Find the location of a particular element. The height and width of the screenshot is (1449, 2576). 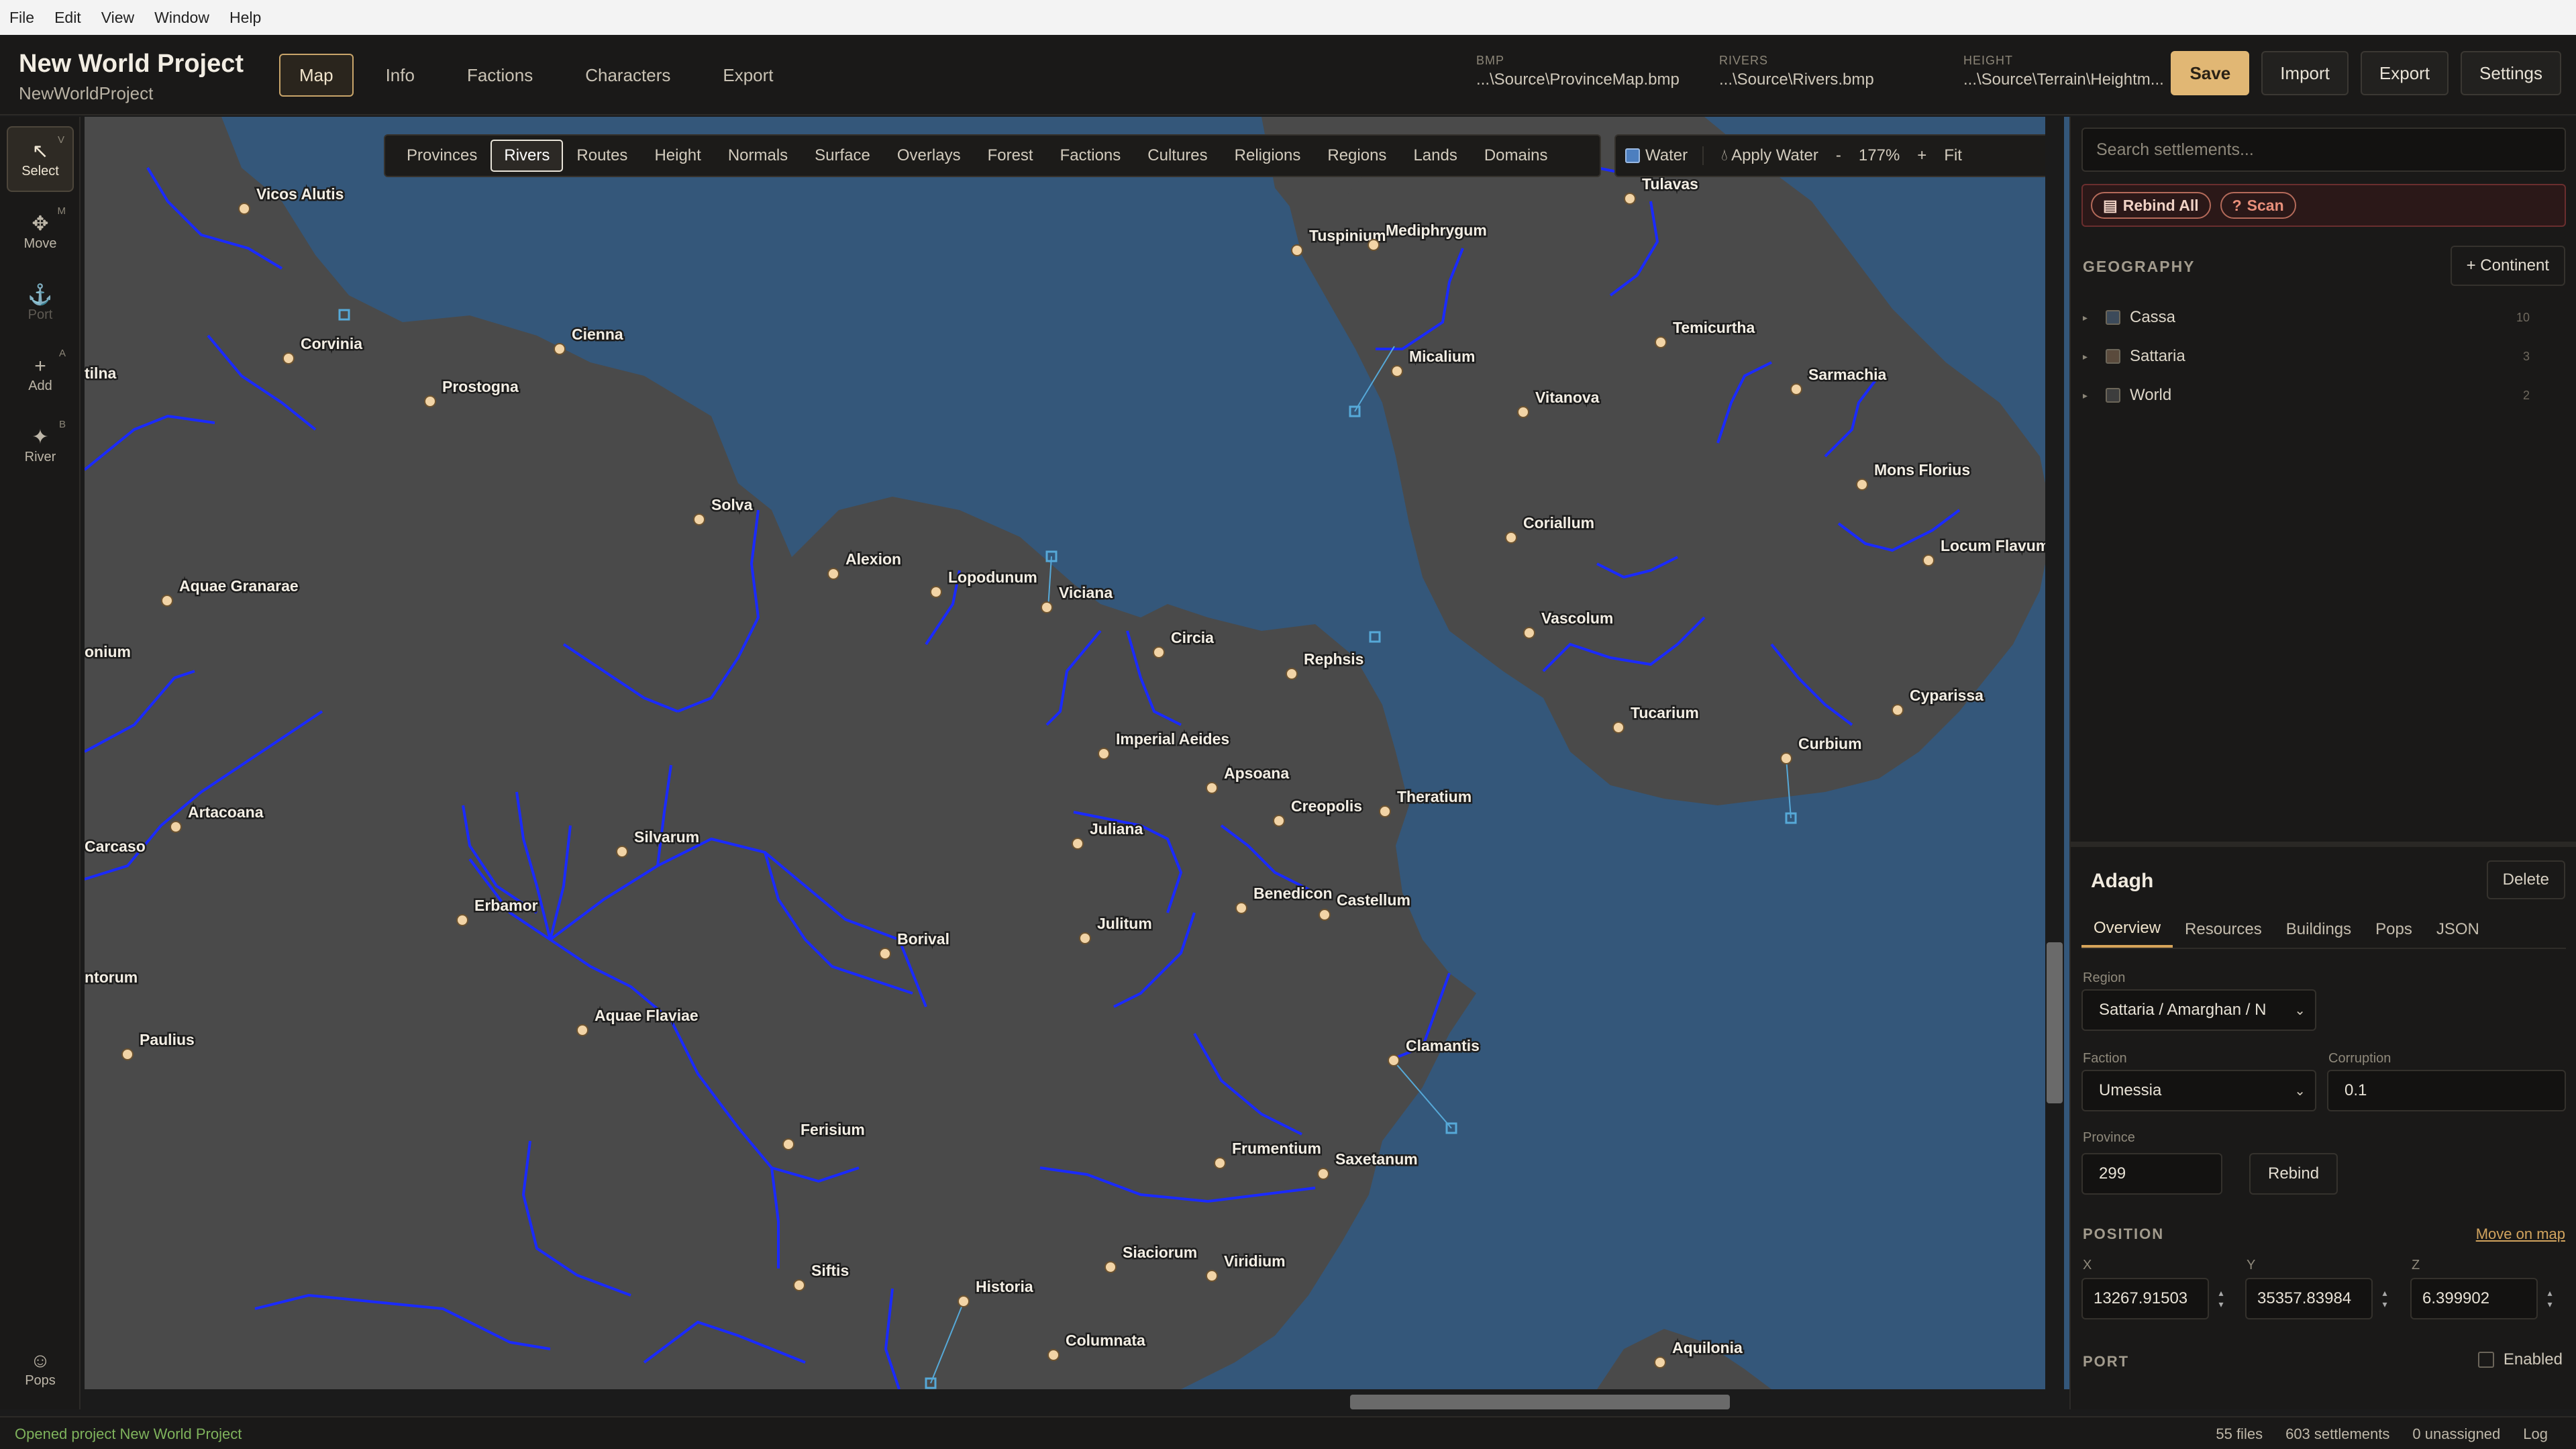

corruption-input: 0.1 is located at coordinates (2446, 1090).